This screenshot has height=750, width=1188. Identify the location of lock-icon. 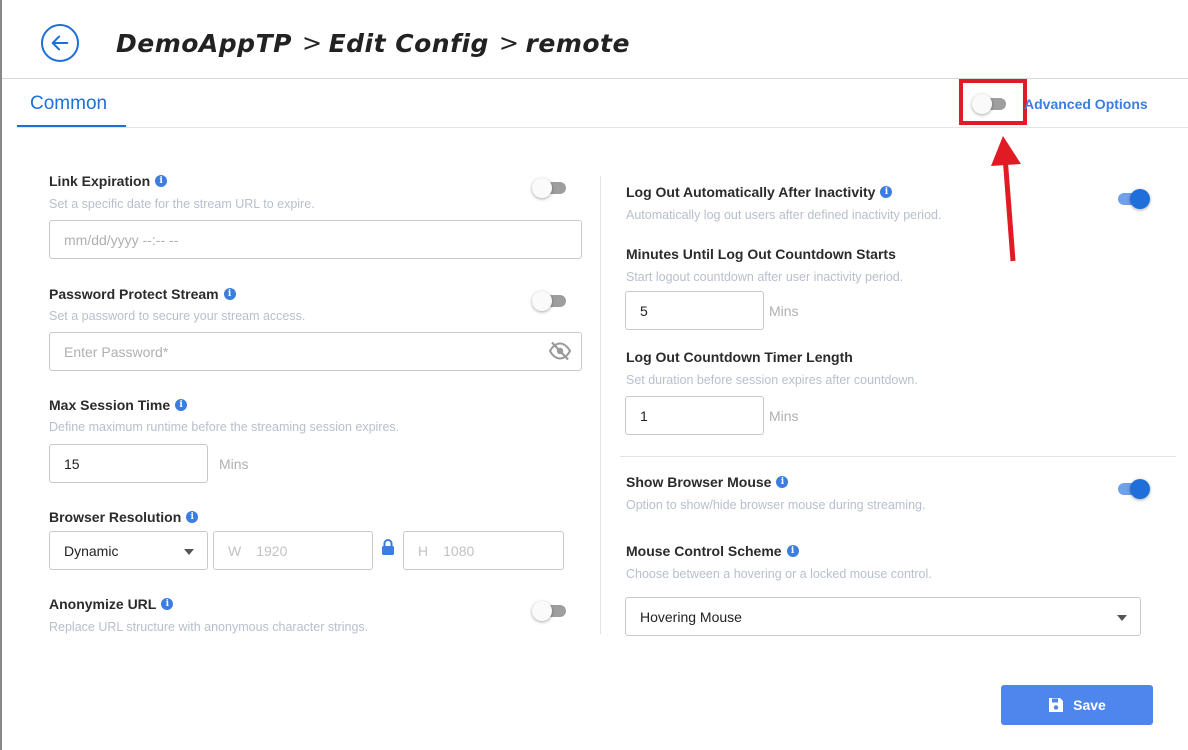
(388, 547).